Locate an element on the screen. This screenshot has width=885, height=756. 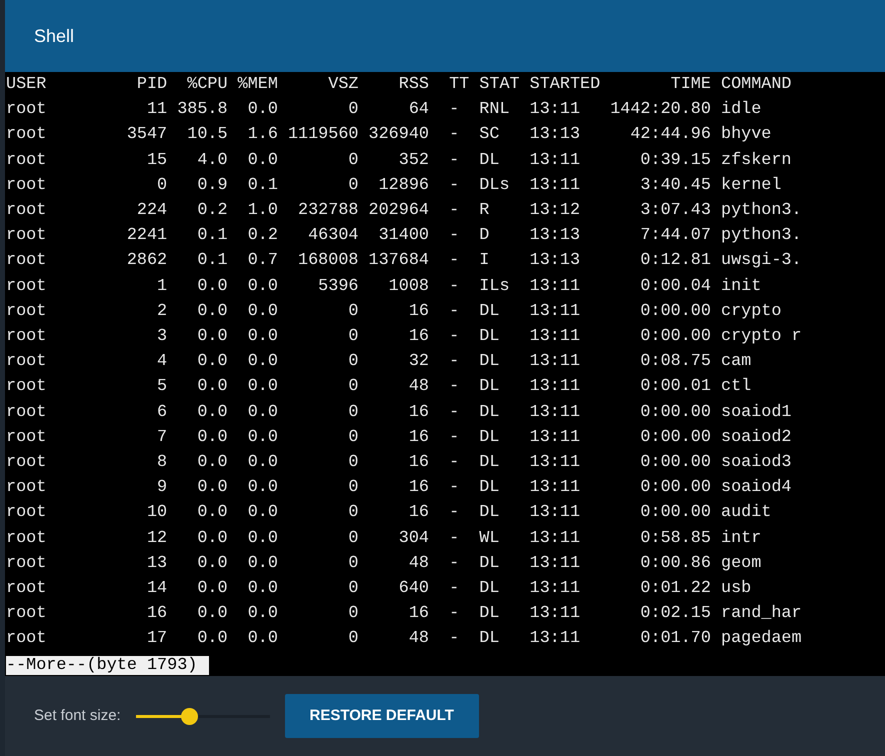
terminal-line: root 16 0.0 0.0 0 16 - DL 13:11 0:02.15 rand_har is located at coordinates (404, 614).